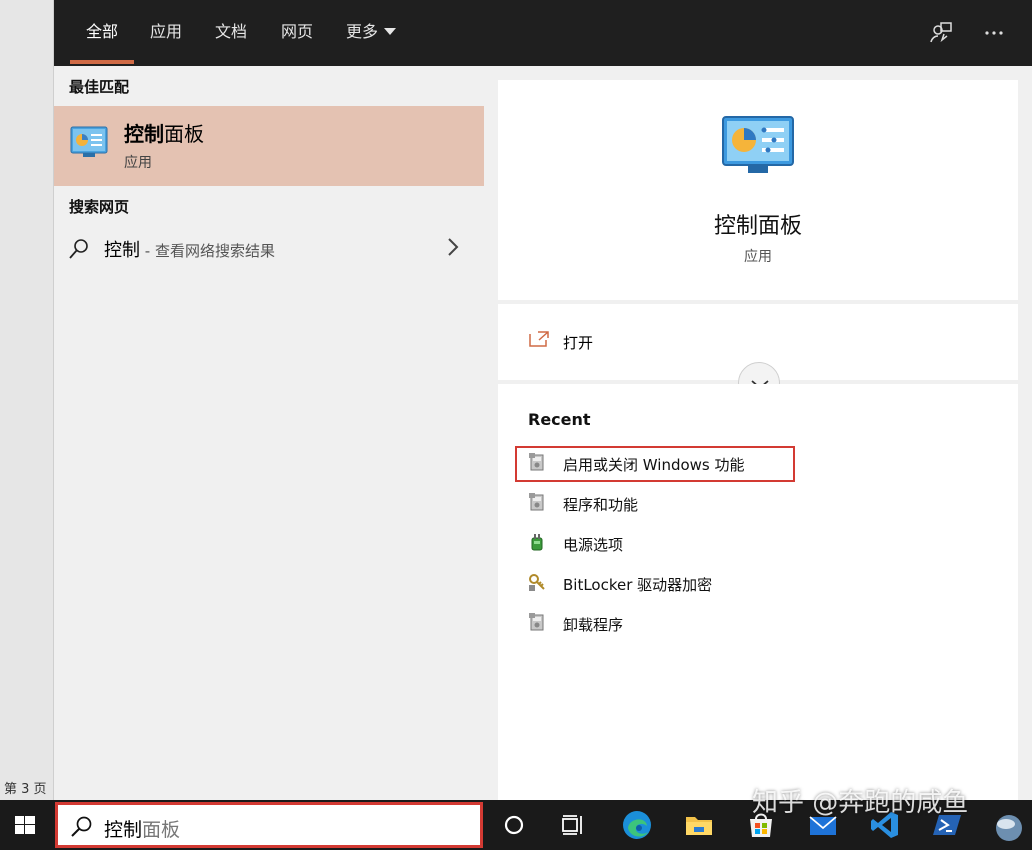 The height and width of the screenshot is (850, 1032). What do you see at coordinates (453, 247) in the screenshot?
I see `chevron-right-icon` at bounding box center [453, 247].